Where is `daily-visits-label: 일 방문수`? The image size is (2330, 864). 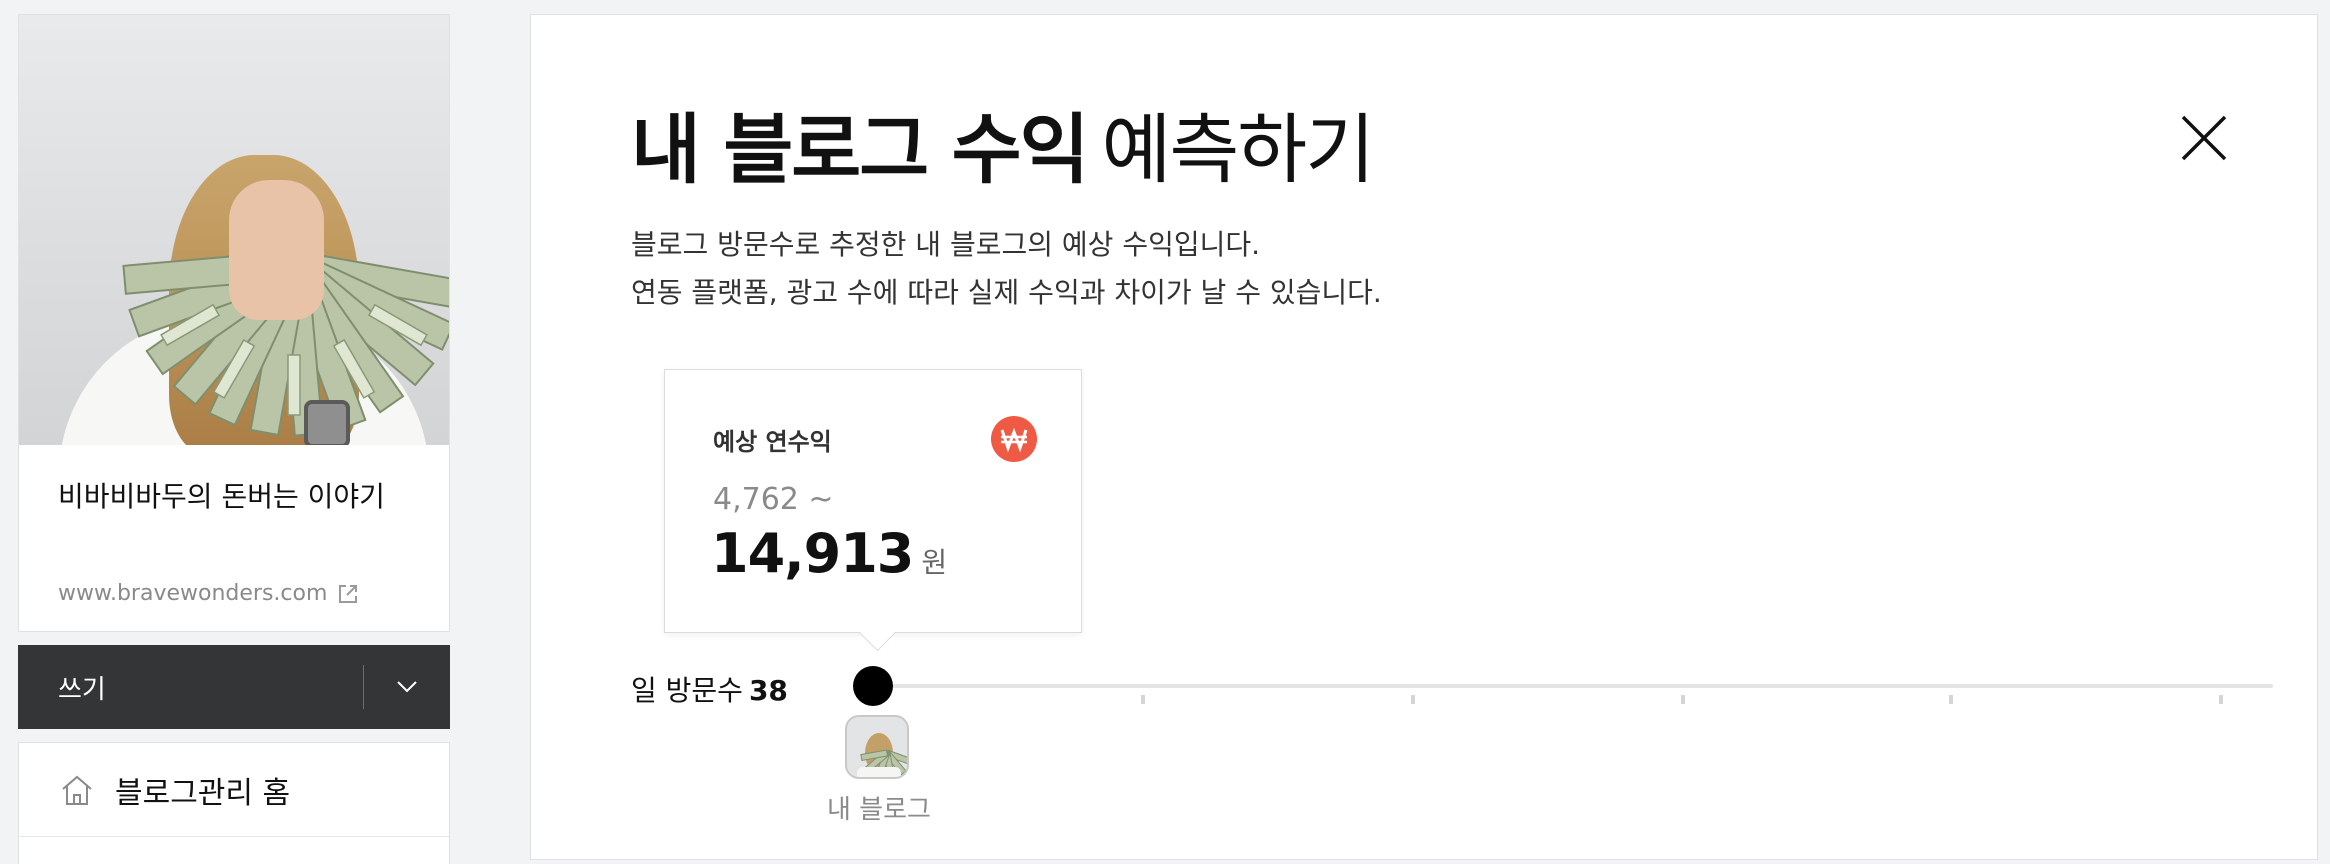 daily-visits-label: 일 방문수 is located at coordinates (687, 690).